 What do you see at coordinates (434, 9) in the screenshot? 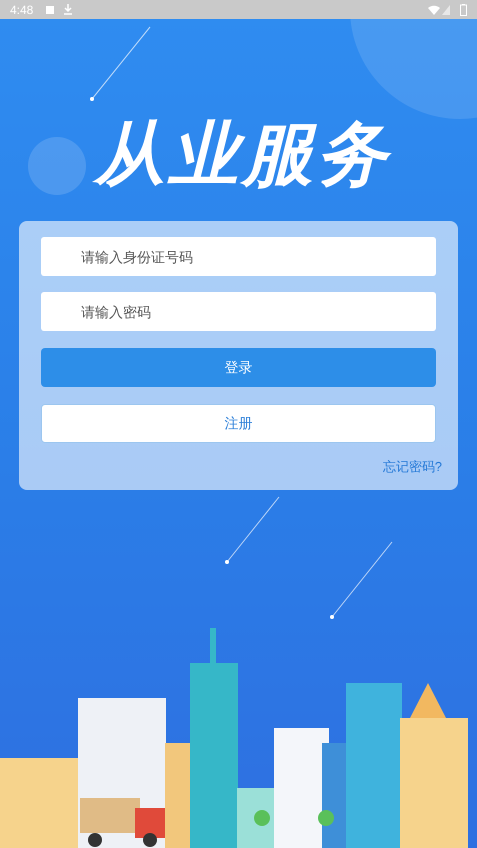
I see `wifi-icon` at bounding box center [434, 9].